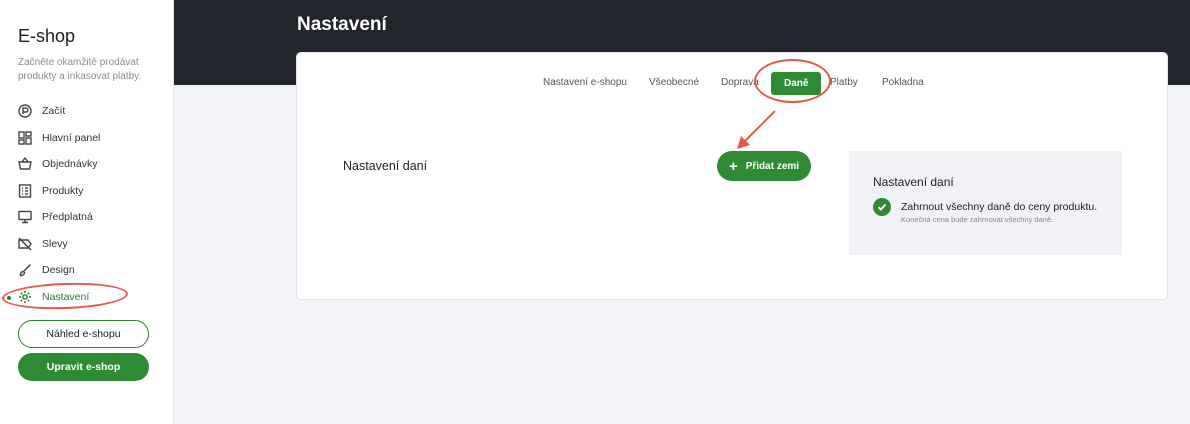 The height and width of the screenshot is (424, 1190). Describe the element at coordinates (585, 82) in the screenshot. I see `tab-eshop-settings: Nastavení e-shopu` at that location.